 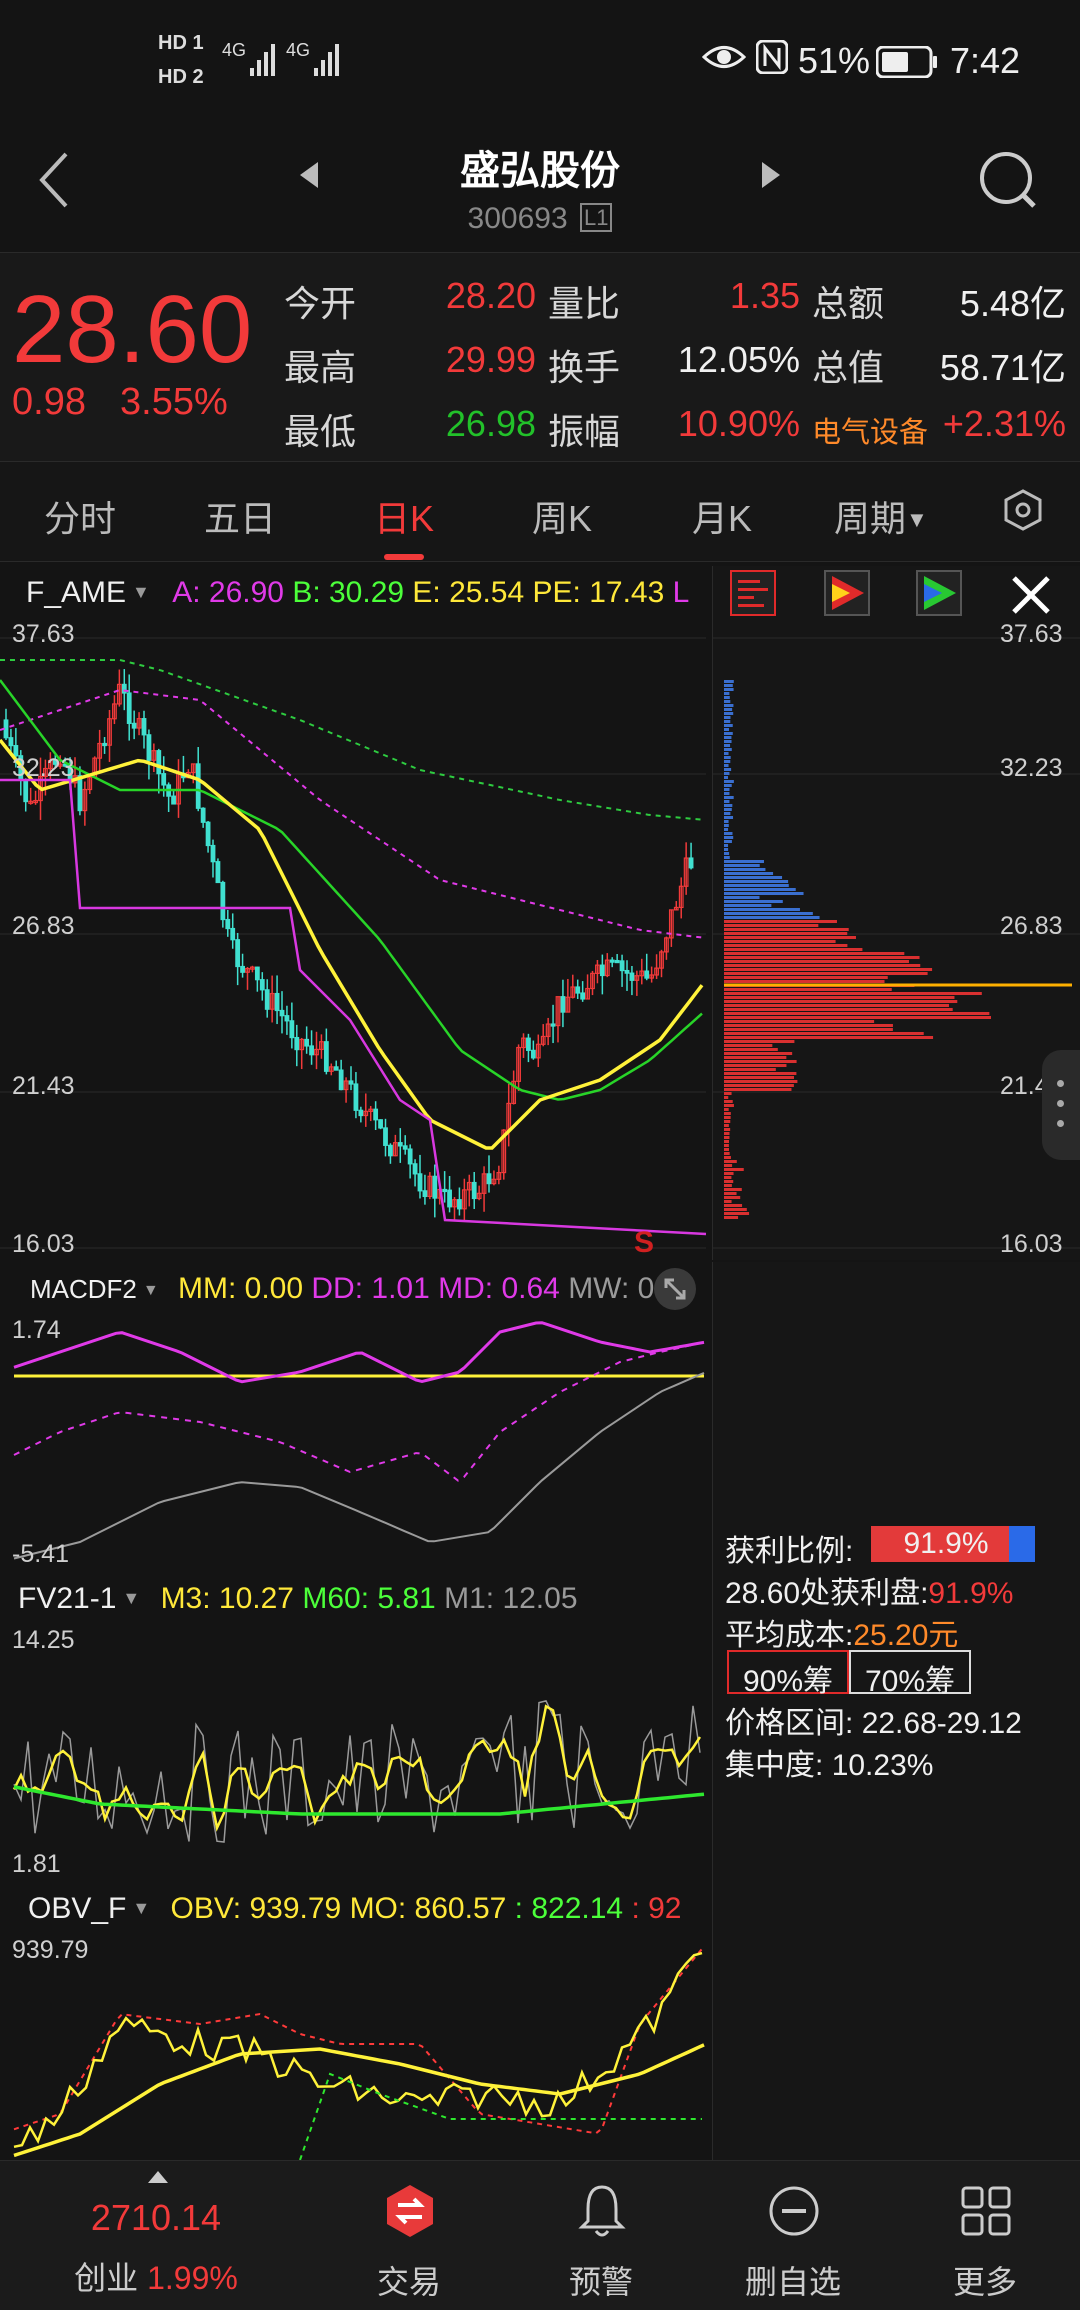 I want to click on chip-70-button: 70%筹, so click(x=910, y=1674).